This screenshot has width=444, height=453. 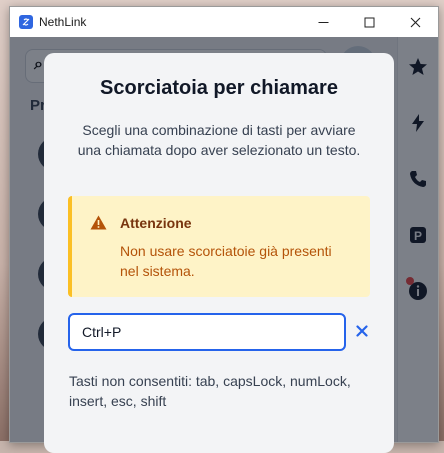 What do you see at coordinates (26, 22) in the screenshot?
I see `nethlink-logo-icon` at bounding box center [26, 22].